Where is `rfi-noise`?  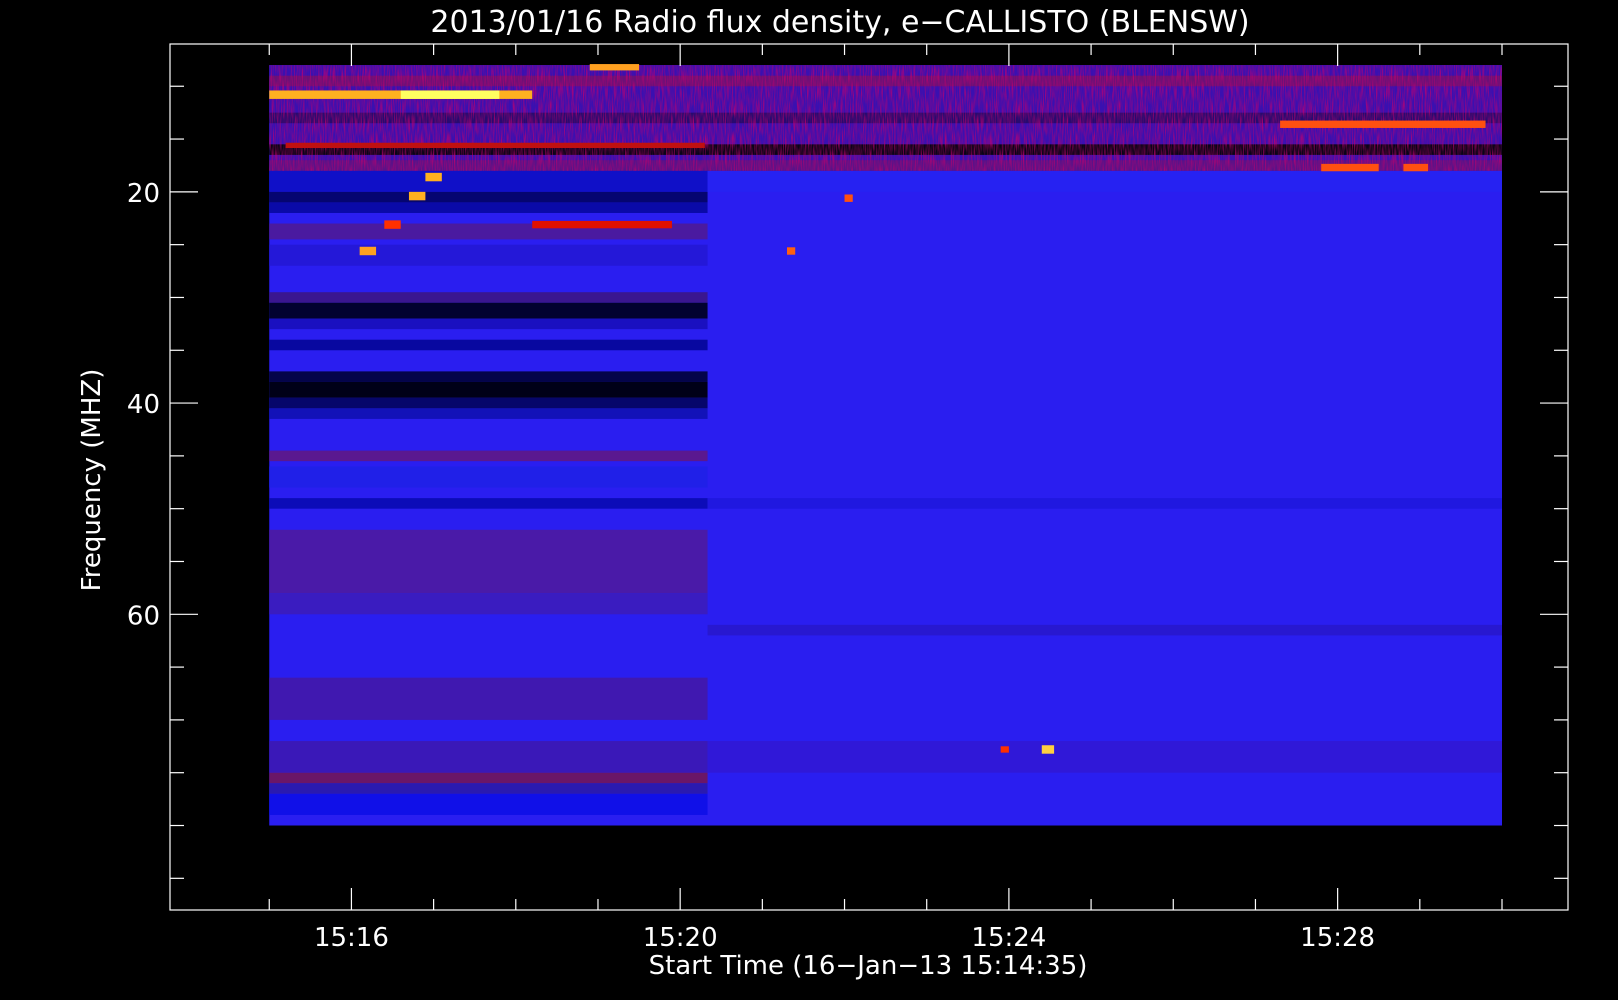
rfi-noise is located at coordinates (885, 118).